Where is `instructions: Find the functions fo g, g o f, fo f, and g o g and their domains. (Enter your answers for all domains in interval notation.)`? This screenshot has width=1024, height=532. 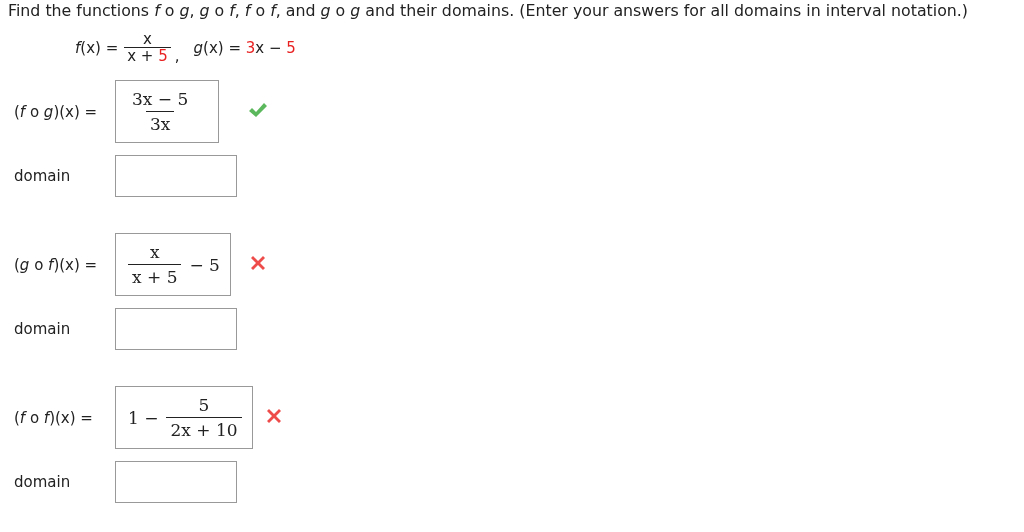
instructions: Find the functions fo g, g o f, fo f, and g o g and their domains. (Enter your answers for all domains in interval notation.) is located at coordinates (489, 11).